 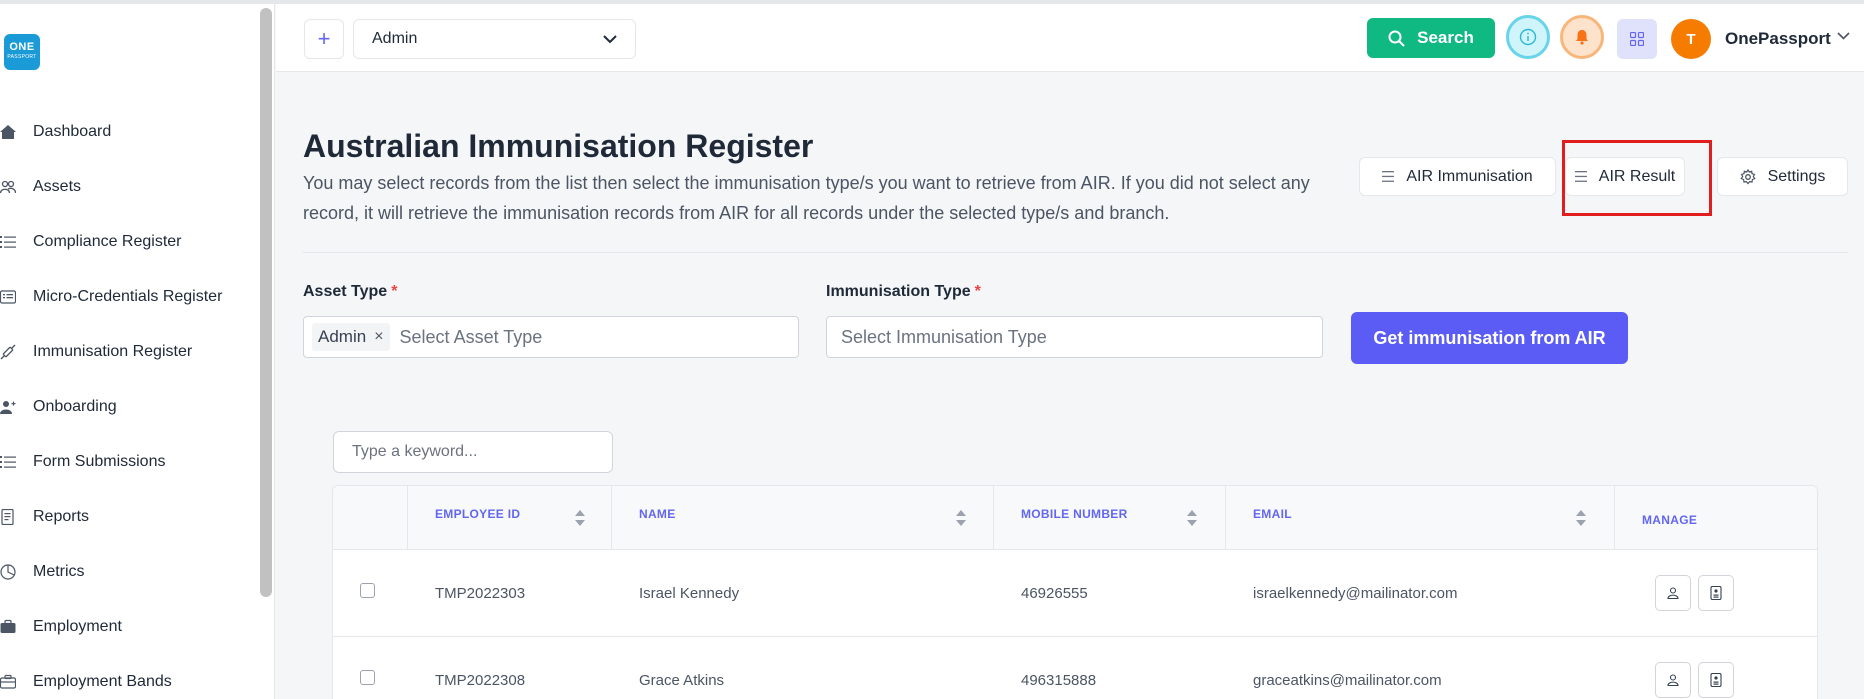 I want to click on onepassport-logo: ONE PASSPORT, so click(x=22, y=52).